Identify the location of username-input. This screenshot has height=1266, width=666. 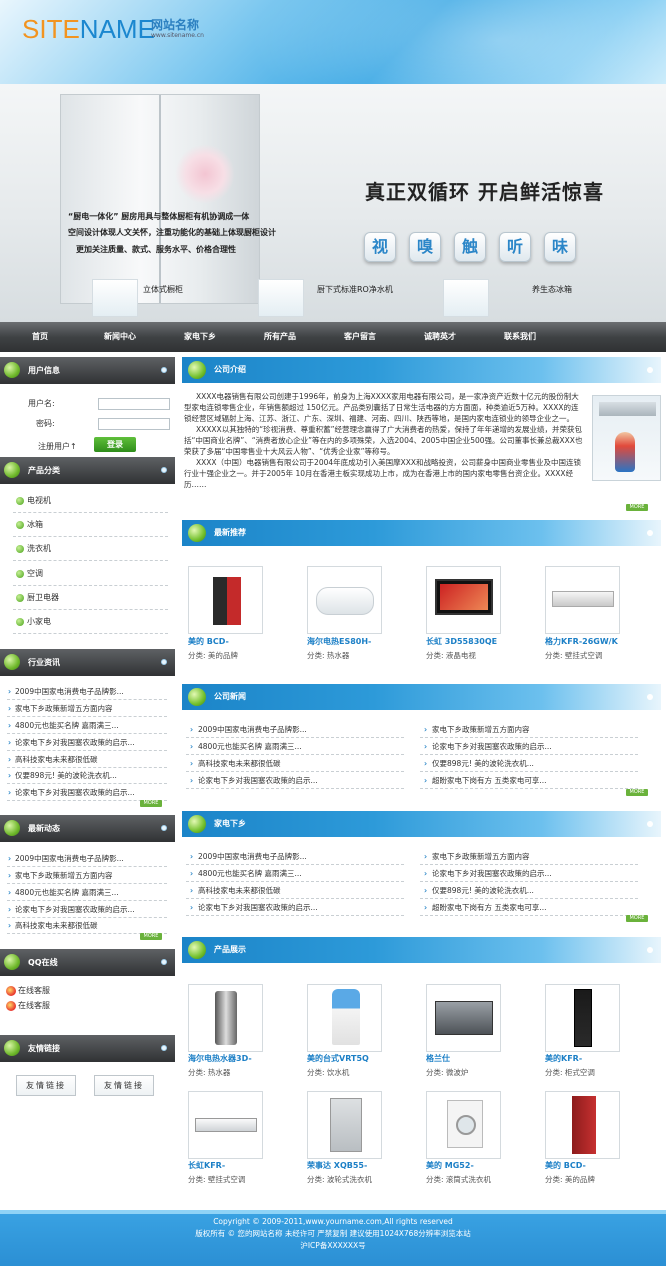
(134, 404).